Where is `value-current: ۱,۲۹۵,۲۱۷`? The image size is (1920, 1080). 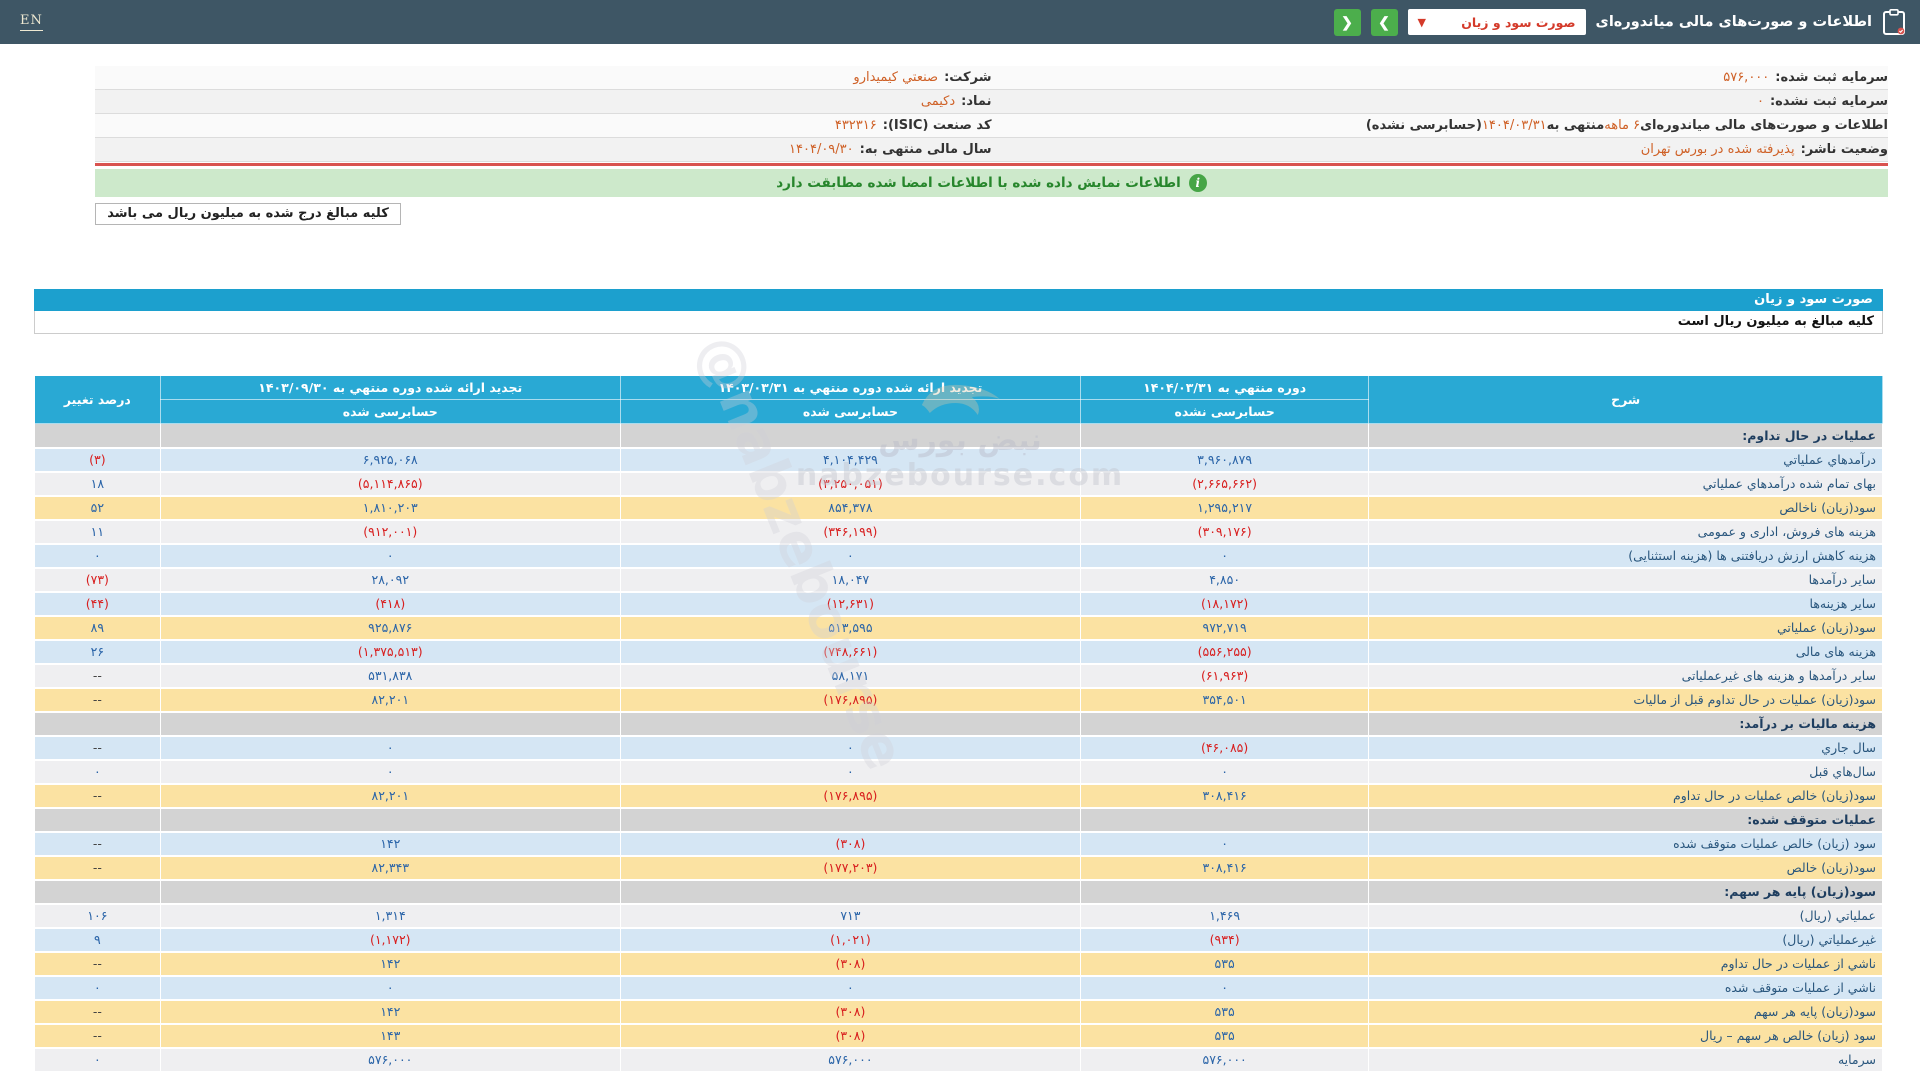
value-current: ۱,۲۹۵,۲۱۷ is located at coordinates (1224, 508).